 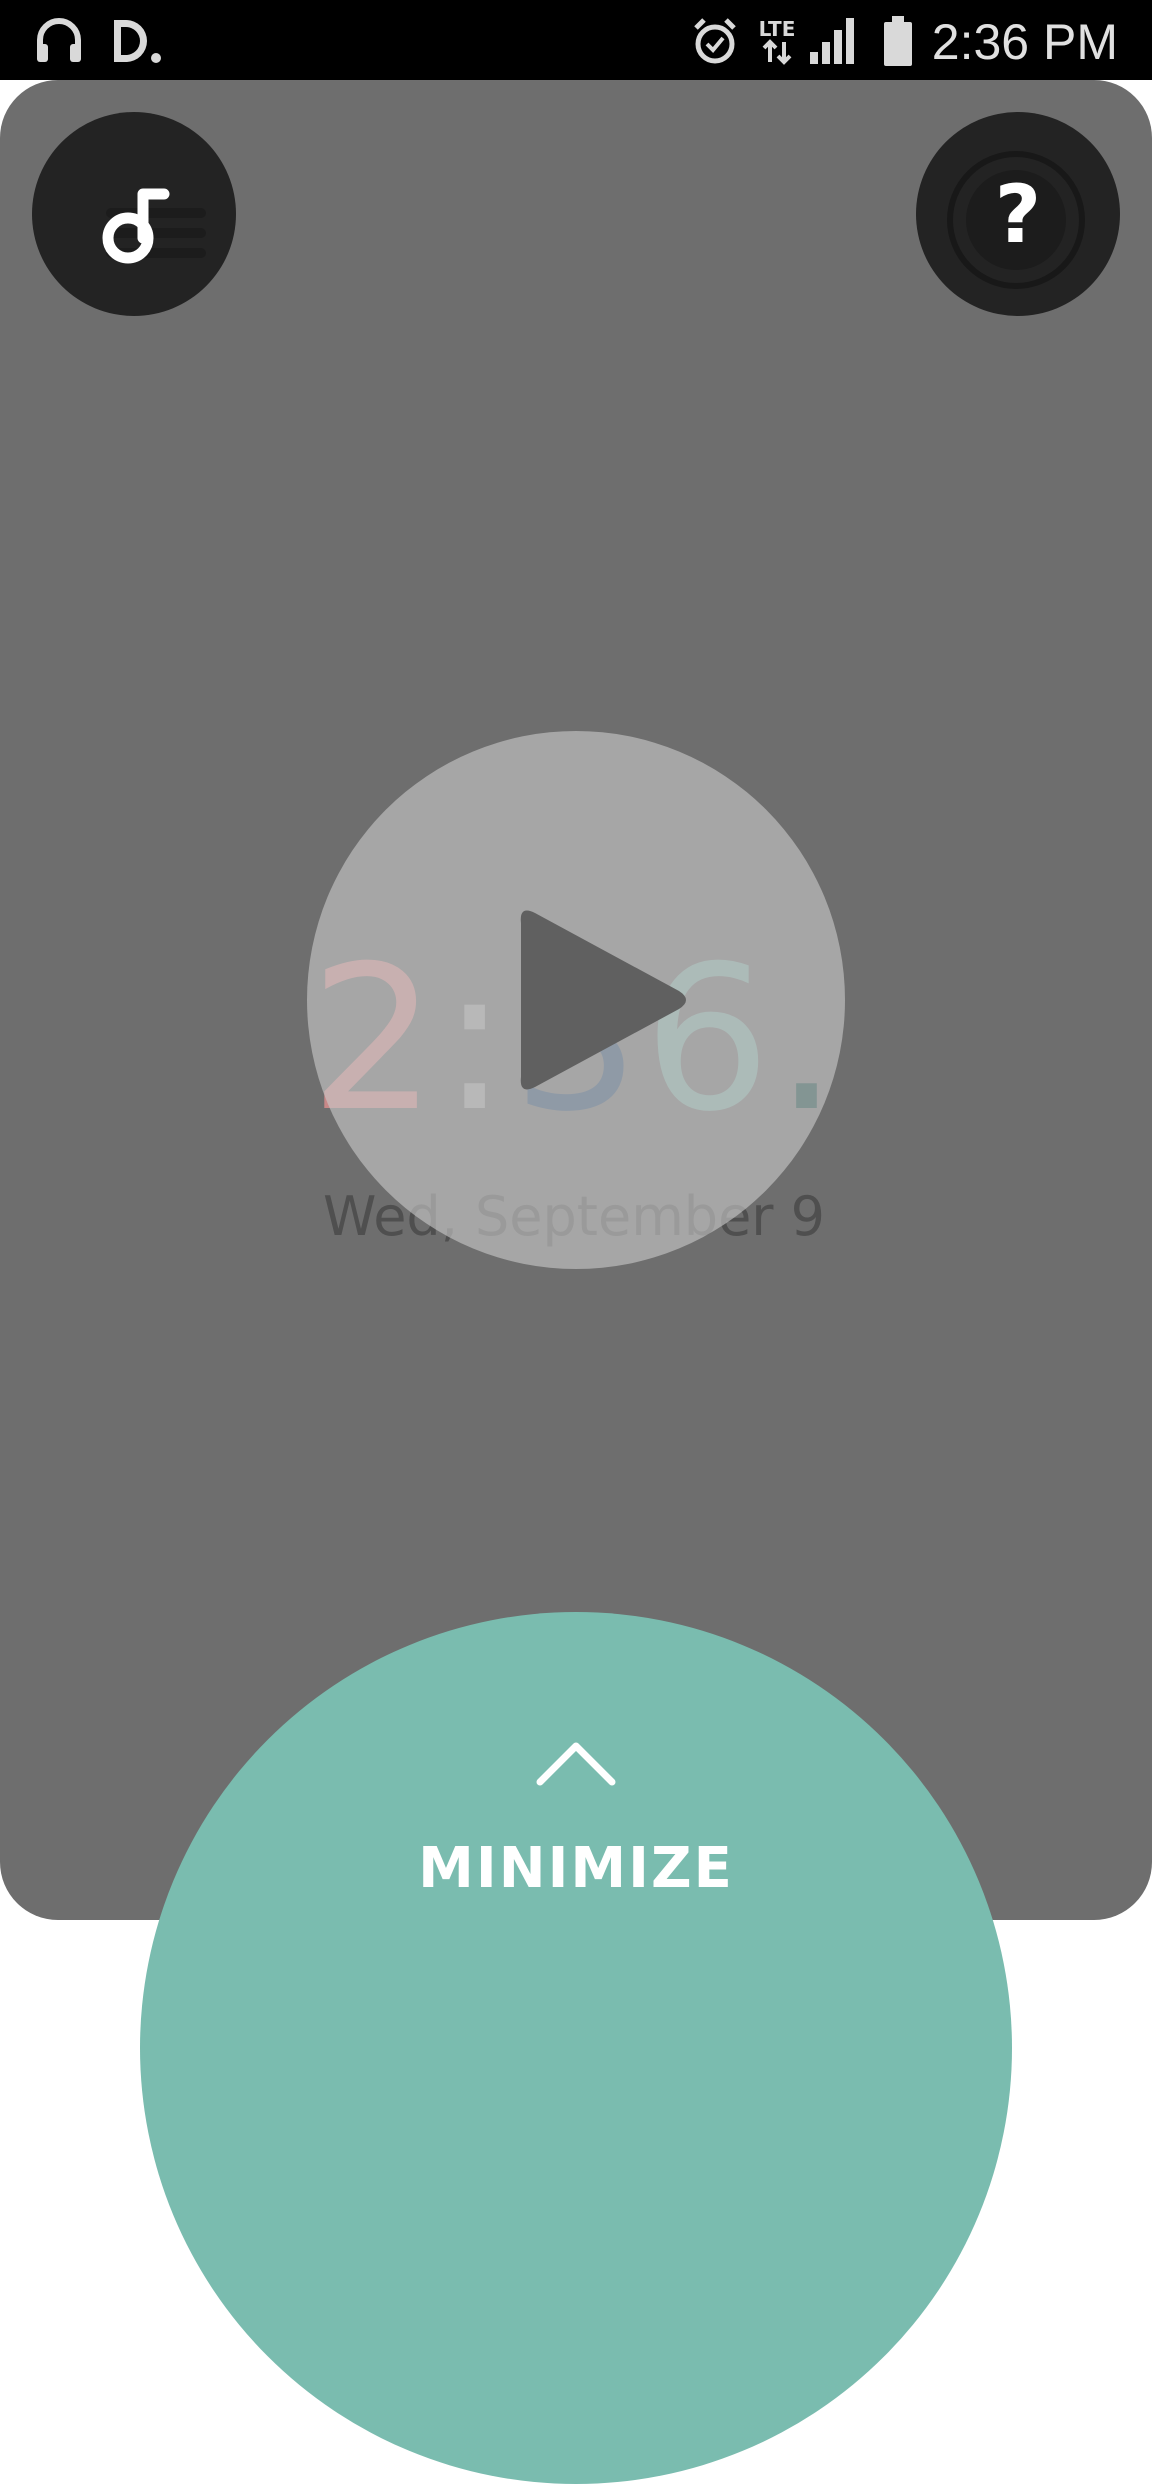 I want to click on battery-icon, so click(x=898, y=41).